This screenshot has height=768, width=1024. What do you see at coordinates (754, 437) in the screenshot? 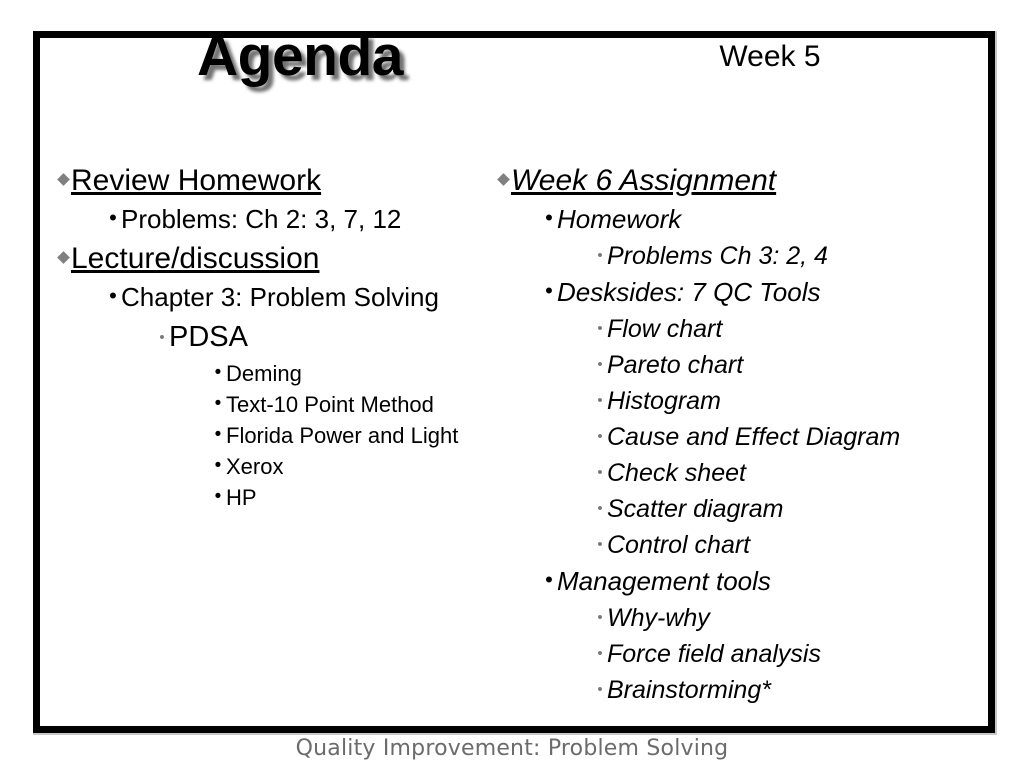
I see `bullet-item-label: Cause and Effect Diagram` at bounding box center [754, 437].